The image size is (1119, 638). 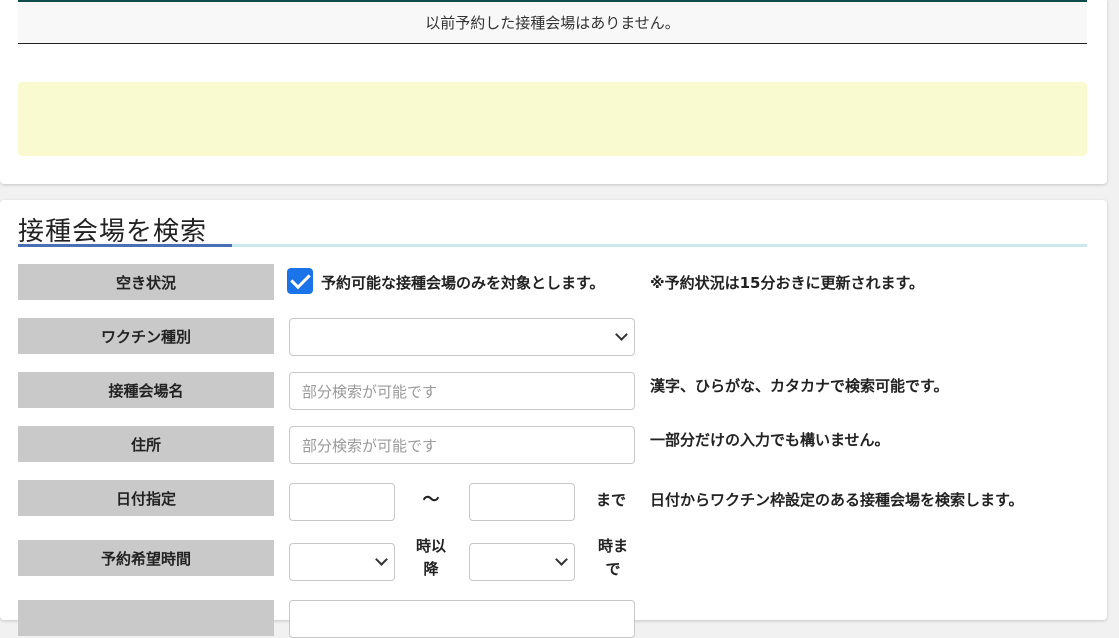 I want to click on available-only-label: 予約可能な接種会場のみを対象とします。, so click(x=463, y=282).